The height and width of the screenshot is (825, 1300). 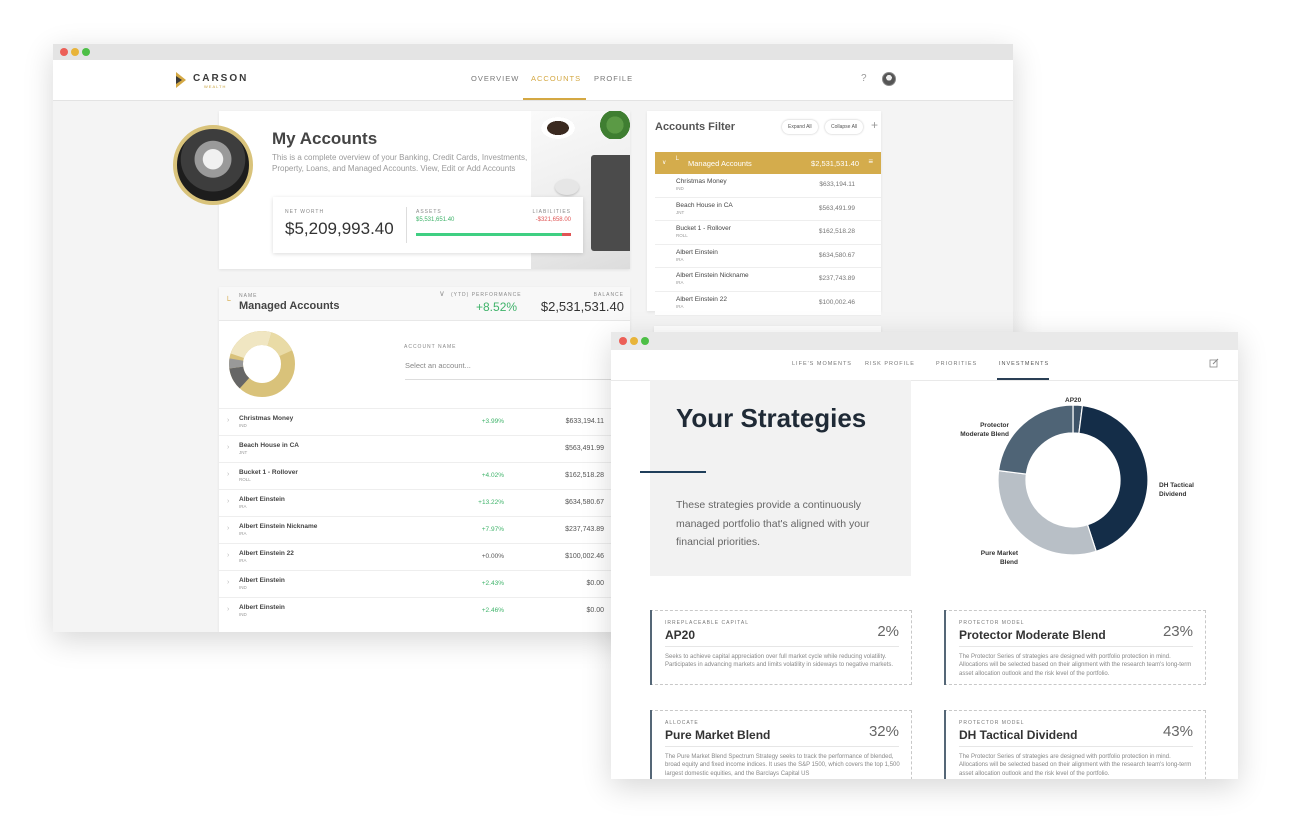 I want to click on filter-title: Accounts Filter, so click(x=695, y=127).